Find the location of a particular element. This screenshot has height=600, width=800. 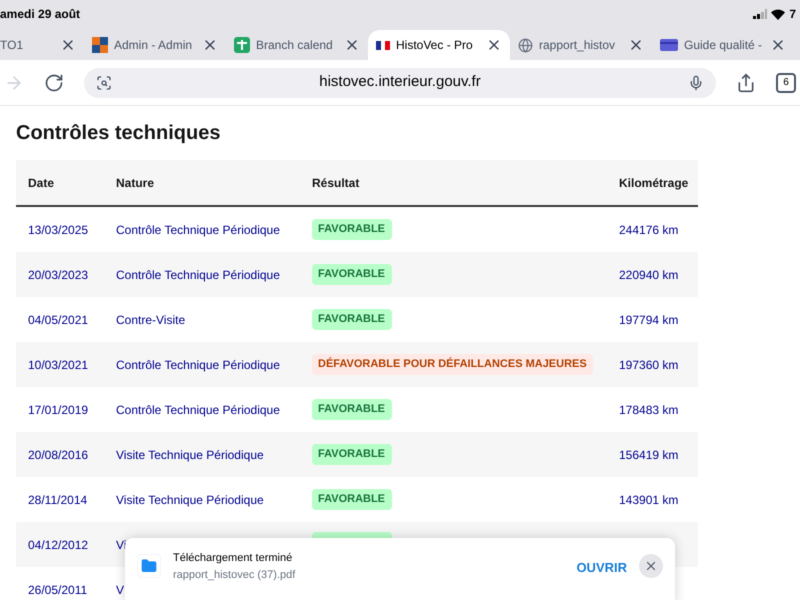

file-name: rapport_histovec (37).pdf is located at coordinates (234, 575).